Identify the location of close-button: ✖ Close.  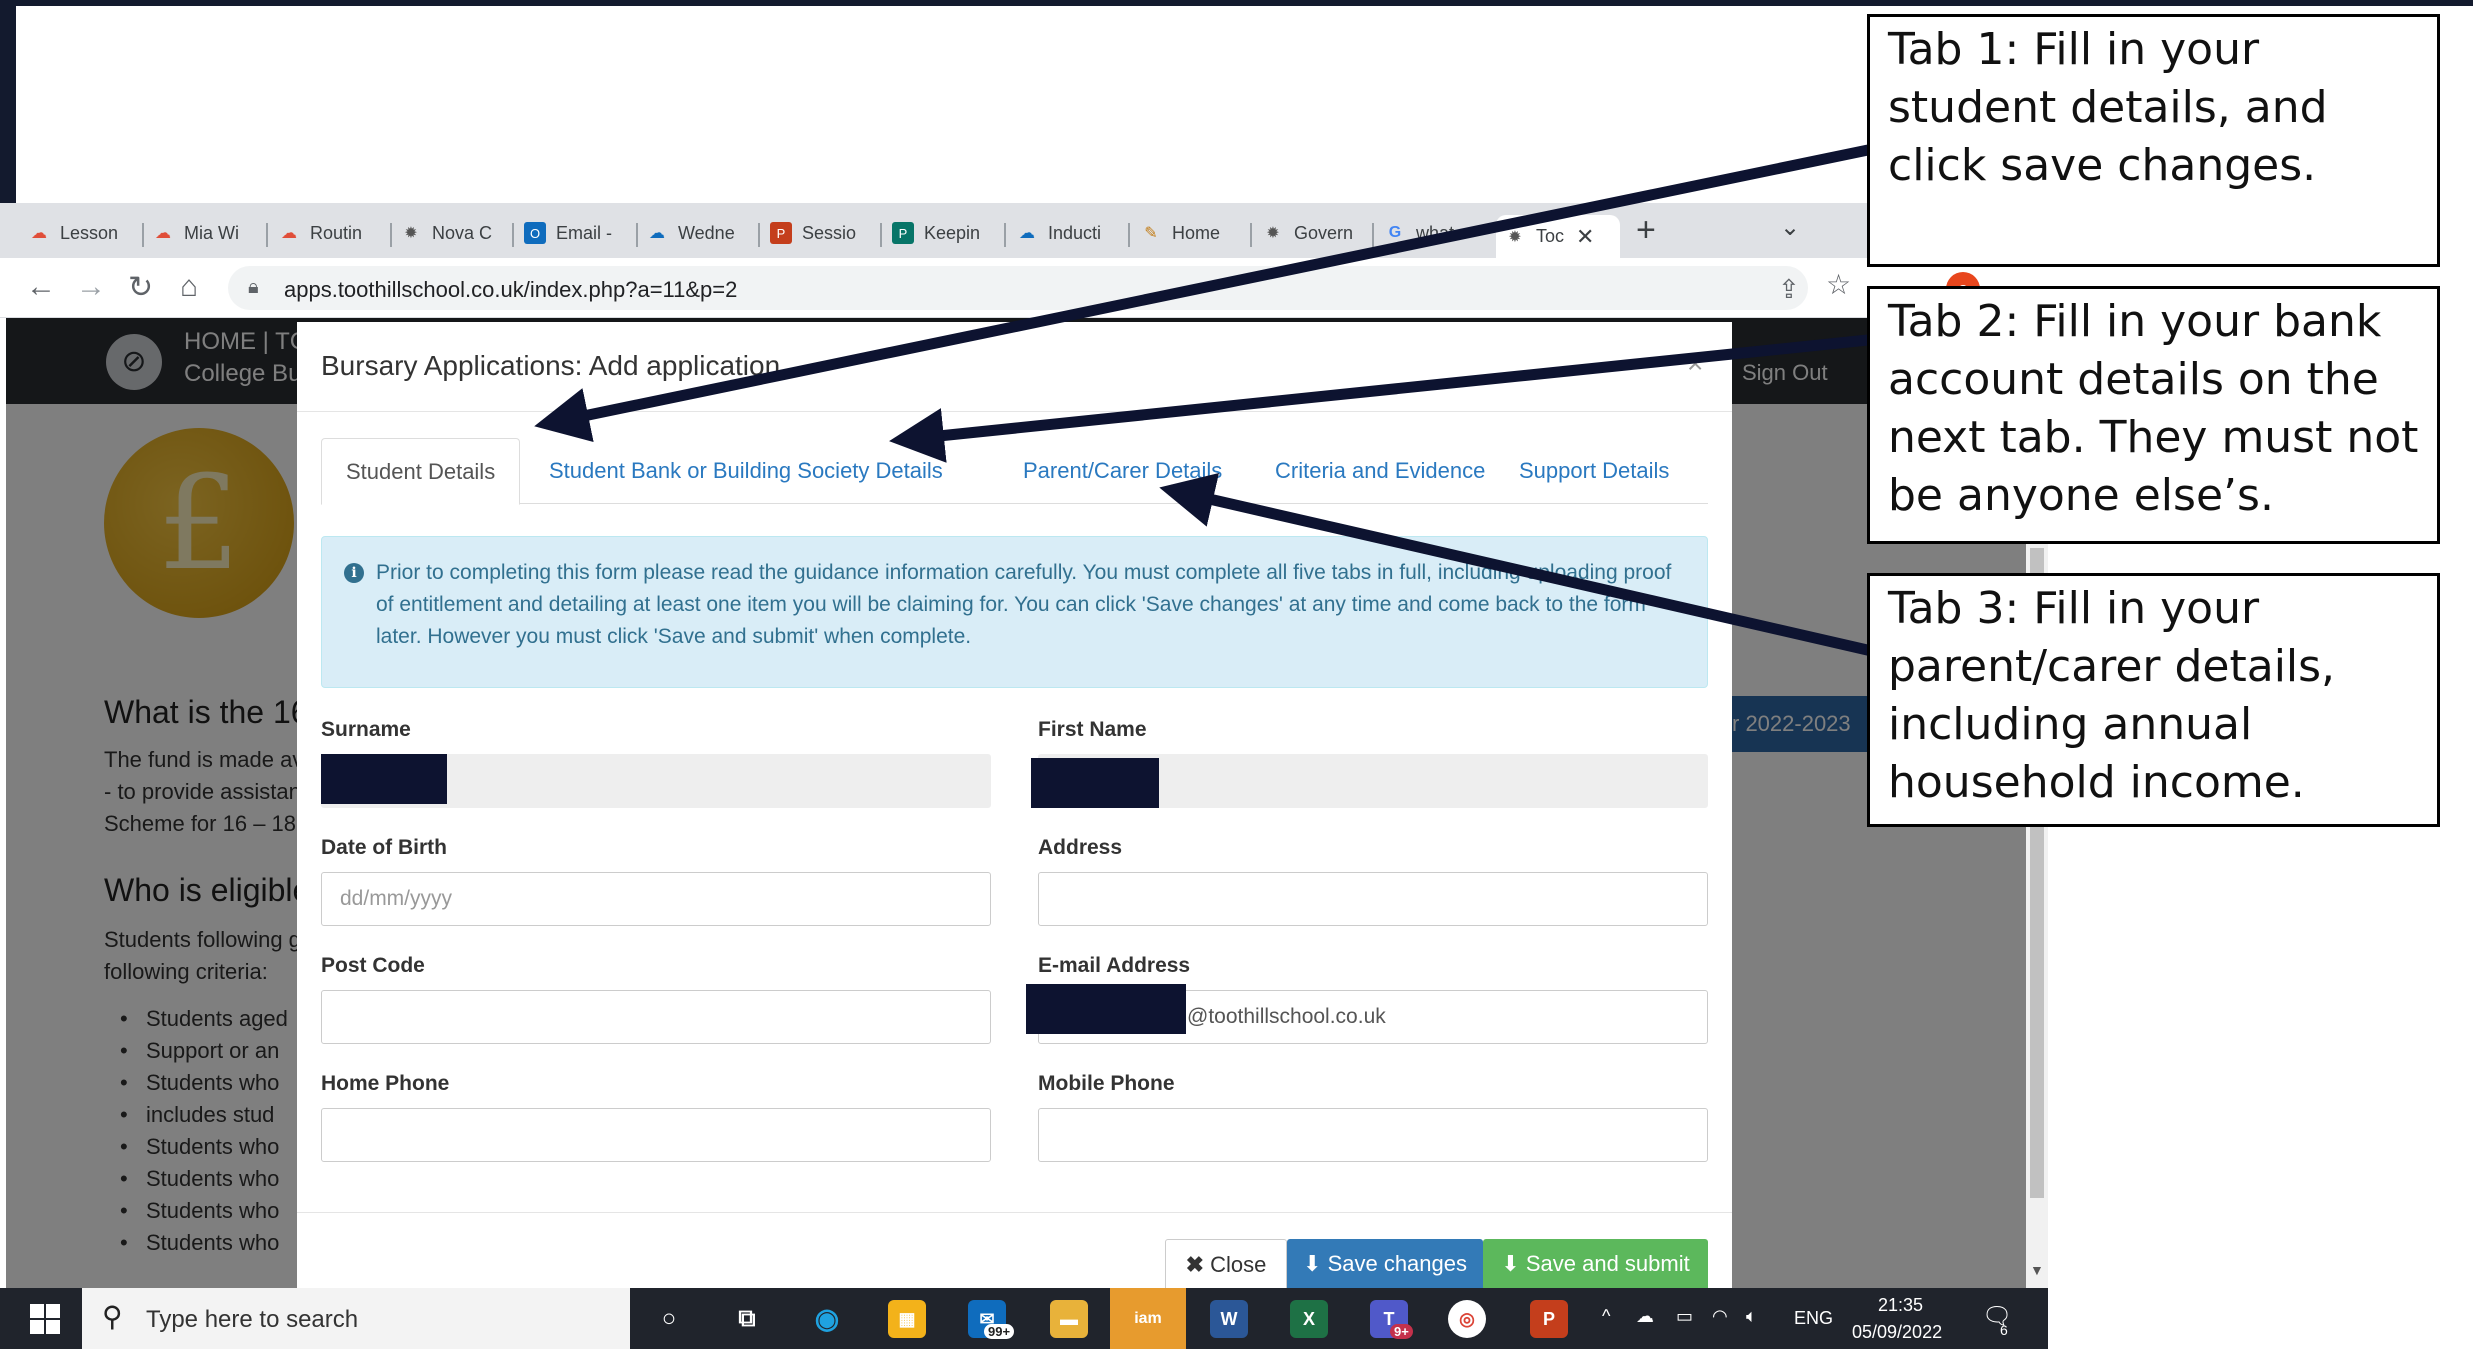
(1226, 1263).